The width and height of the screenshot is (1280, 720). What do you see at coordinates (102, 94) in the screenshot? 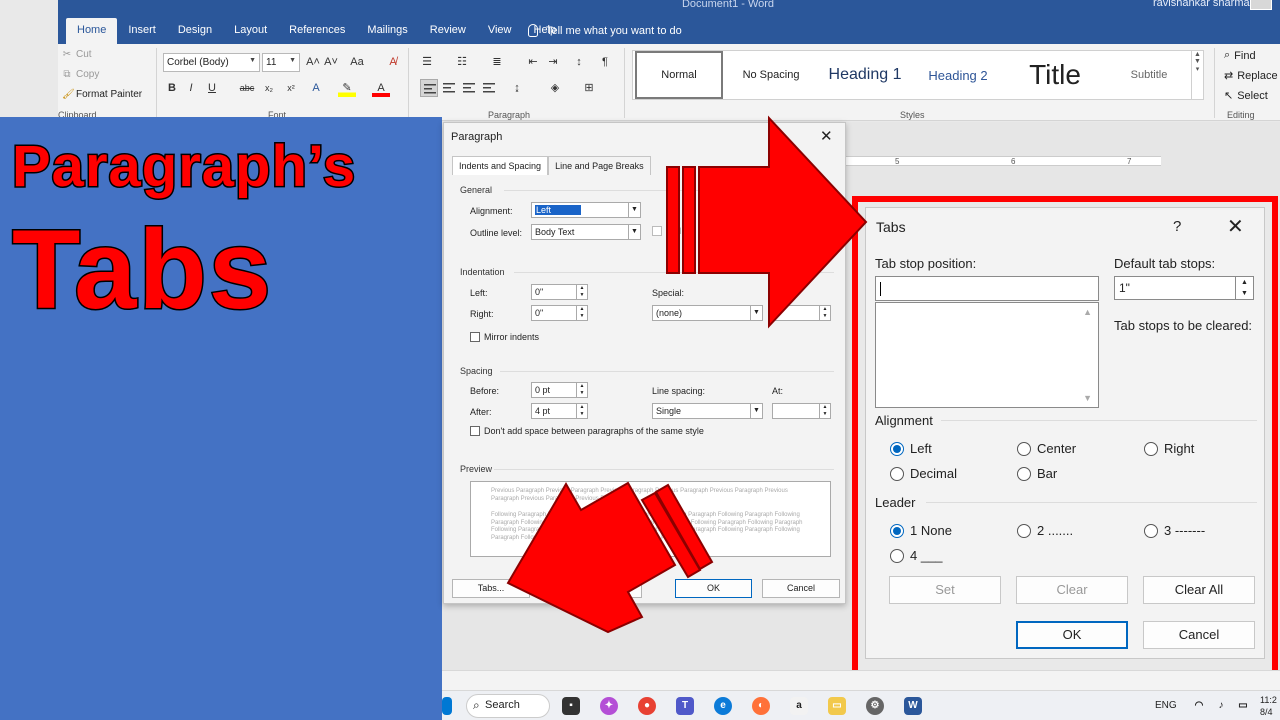
I see `format-painter-button: 🖌 Format Painter` at bounding box center [102, 94].